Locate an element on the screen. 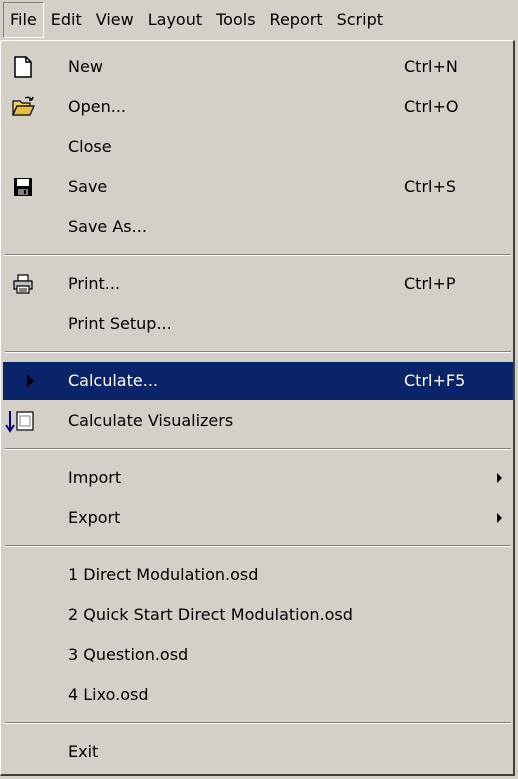 Image resolution: width=518 pixels, height=779 pixels. menu-item-exit: Exit is located at coordinates (258, 752).